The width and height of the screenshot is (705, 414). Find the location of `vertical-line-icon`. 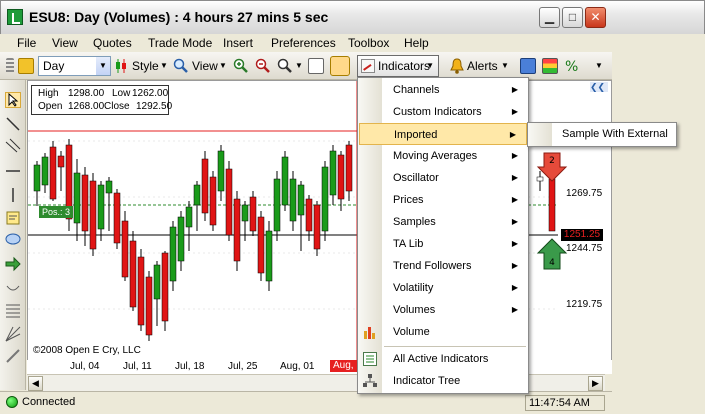

vertical-line-icon is located at coordinates (13, 195).